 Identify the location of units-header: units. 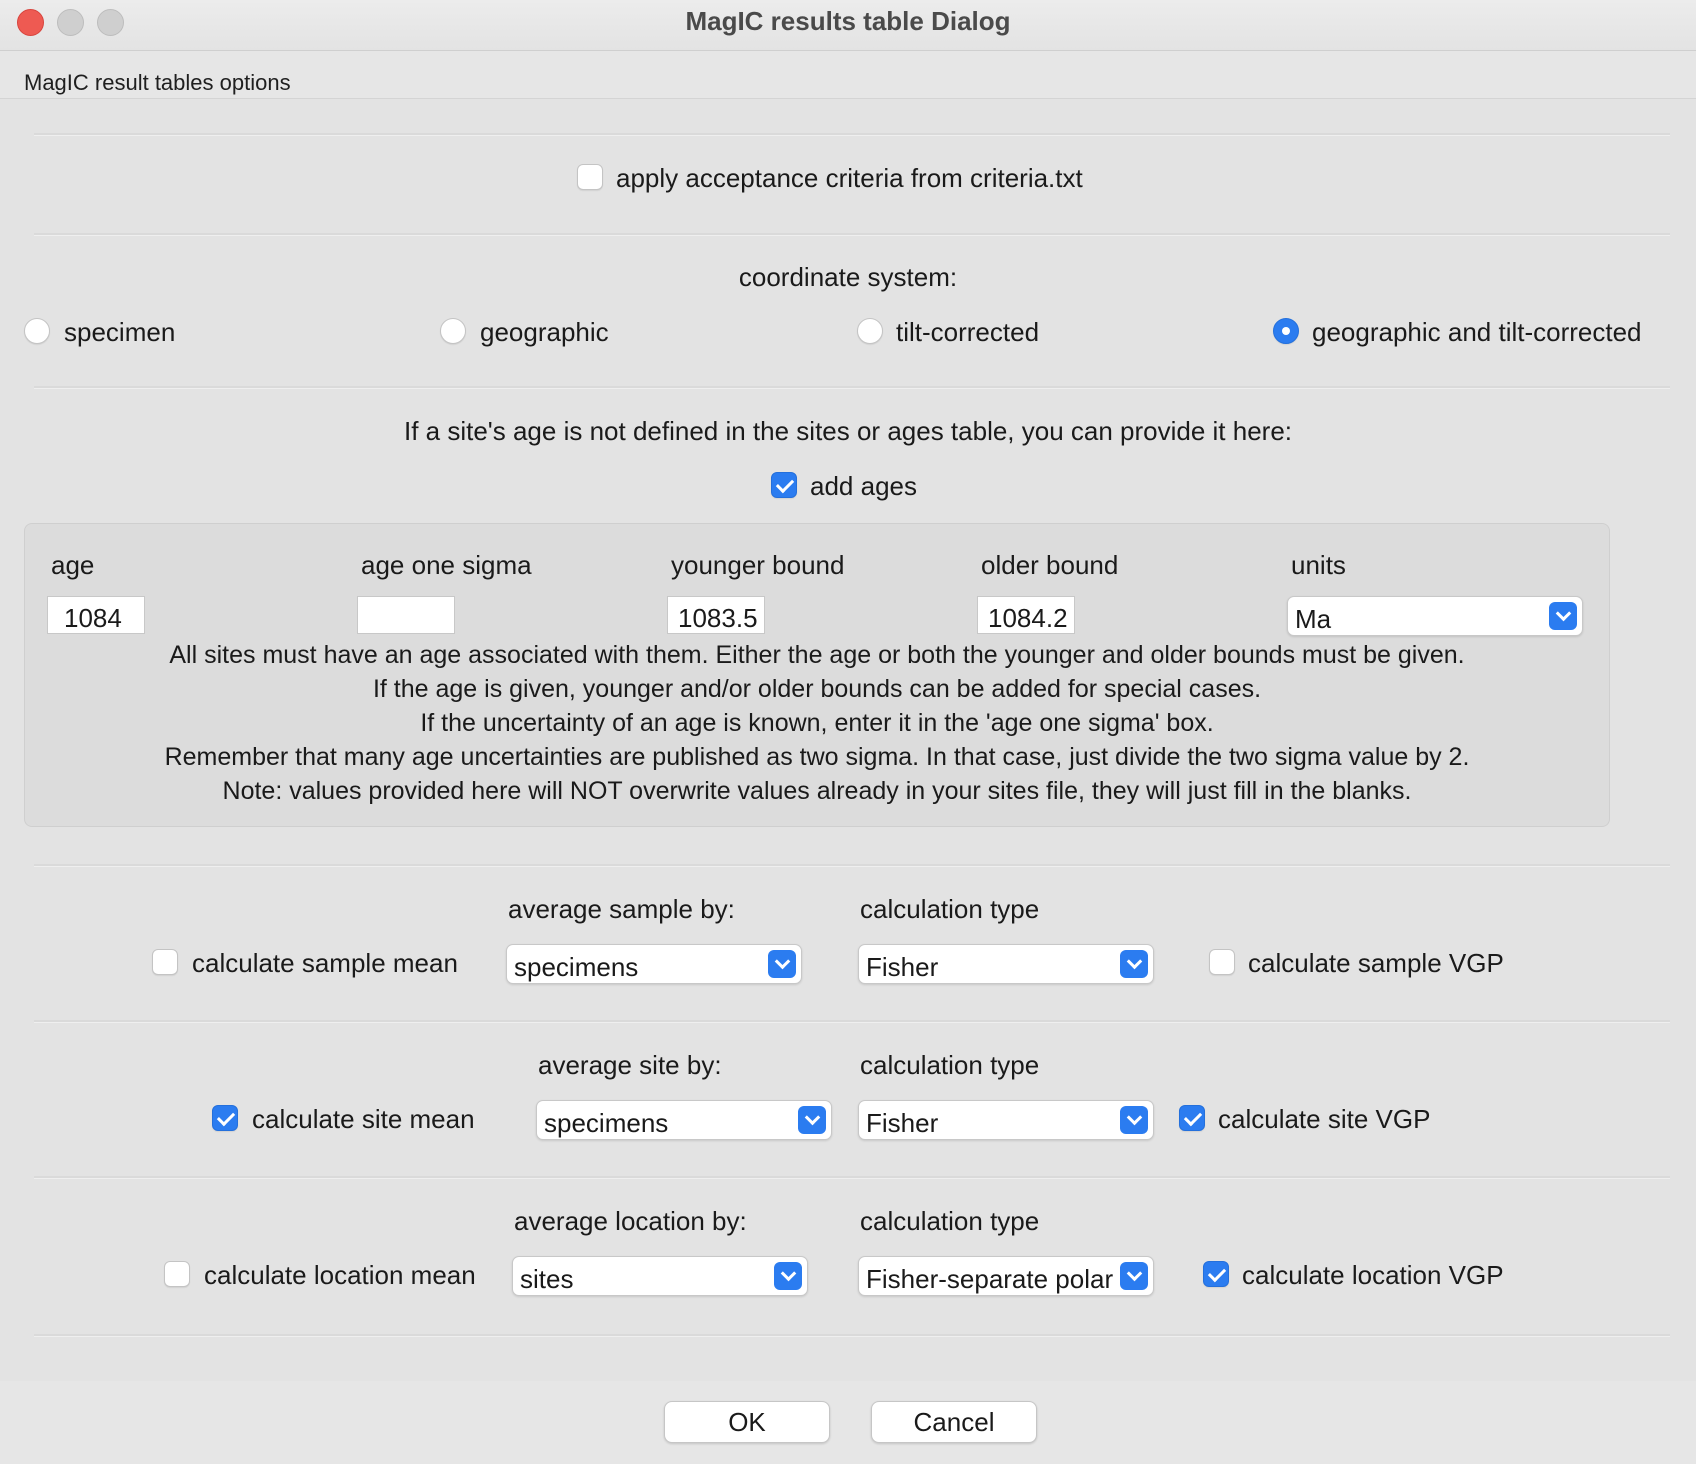
(1318, 565).